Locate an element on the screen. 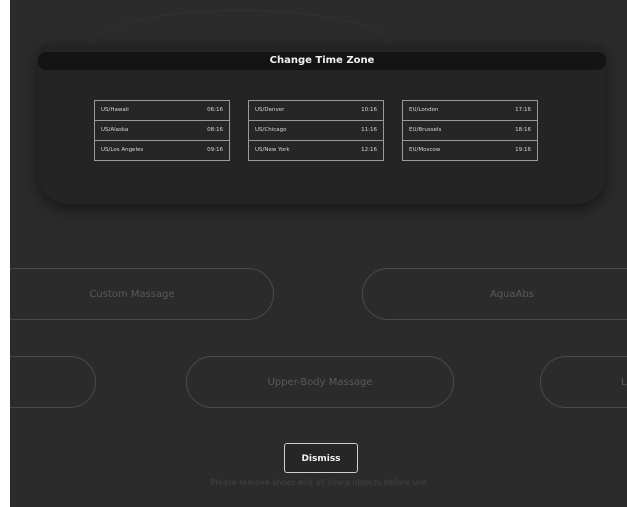  aquaabs-button: AquaAbs is located at coordinates (494, 294).